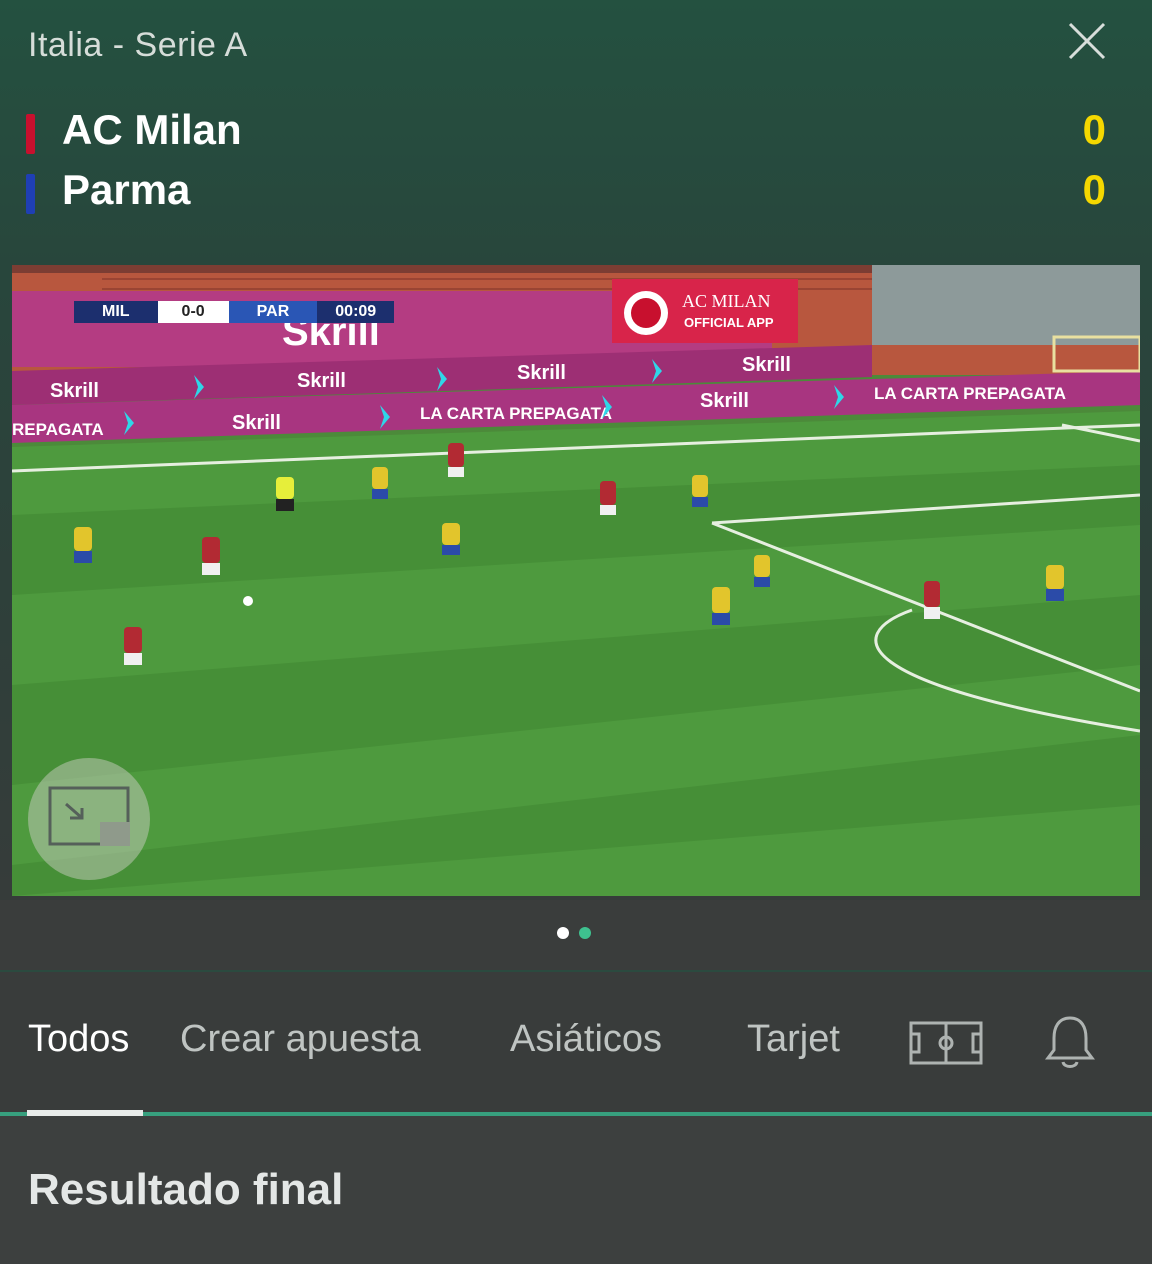 The image size is (1152, 1264). What do you see at coordinates (1094, 189) in the screenshot?
I see `away-team-score: 0` at bounding box center [1094, 189].